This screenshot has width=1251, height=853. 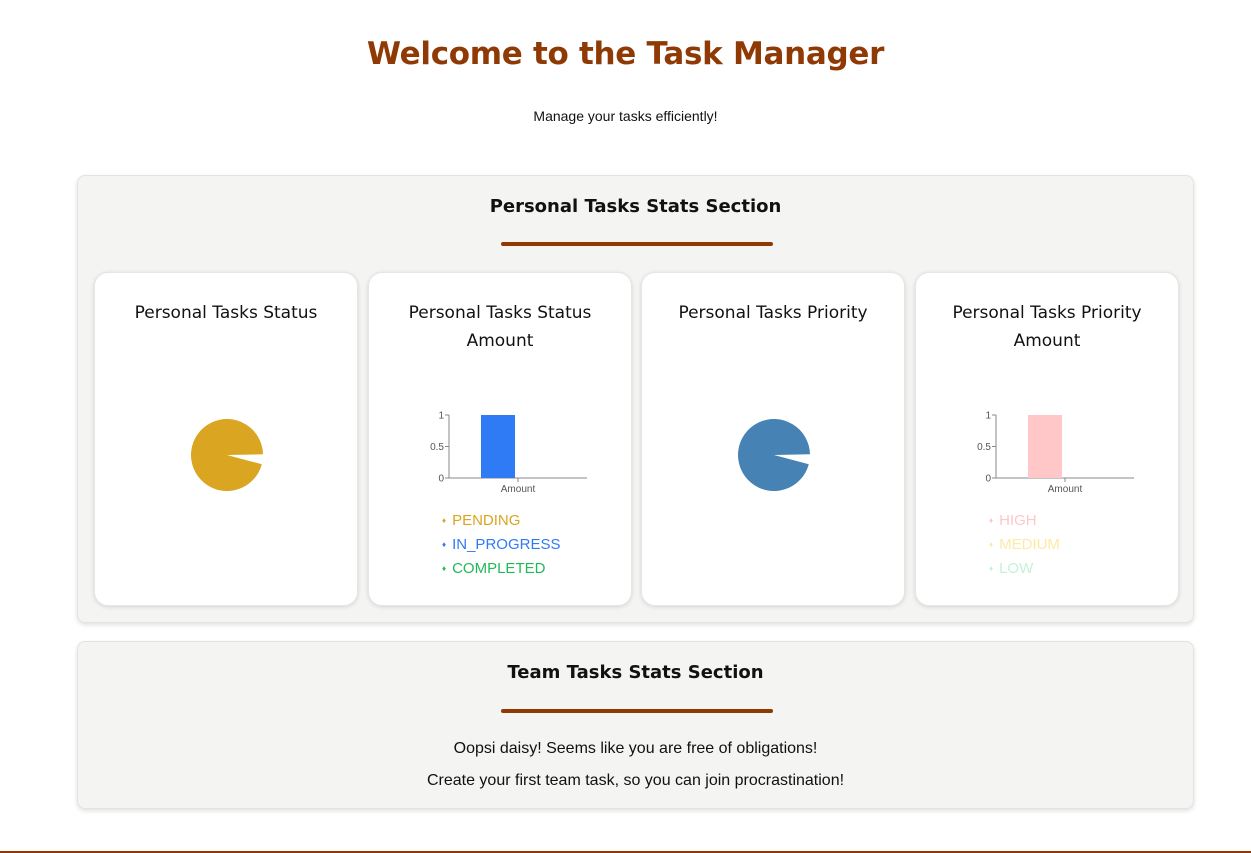 What do you see at coordinates (1047, 327) in the screenshot?
I see `card-title: Personal Tasks Priority Amount` at bounding box center [1047, 327].